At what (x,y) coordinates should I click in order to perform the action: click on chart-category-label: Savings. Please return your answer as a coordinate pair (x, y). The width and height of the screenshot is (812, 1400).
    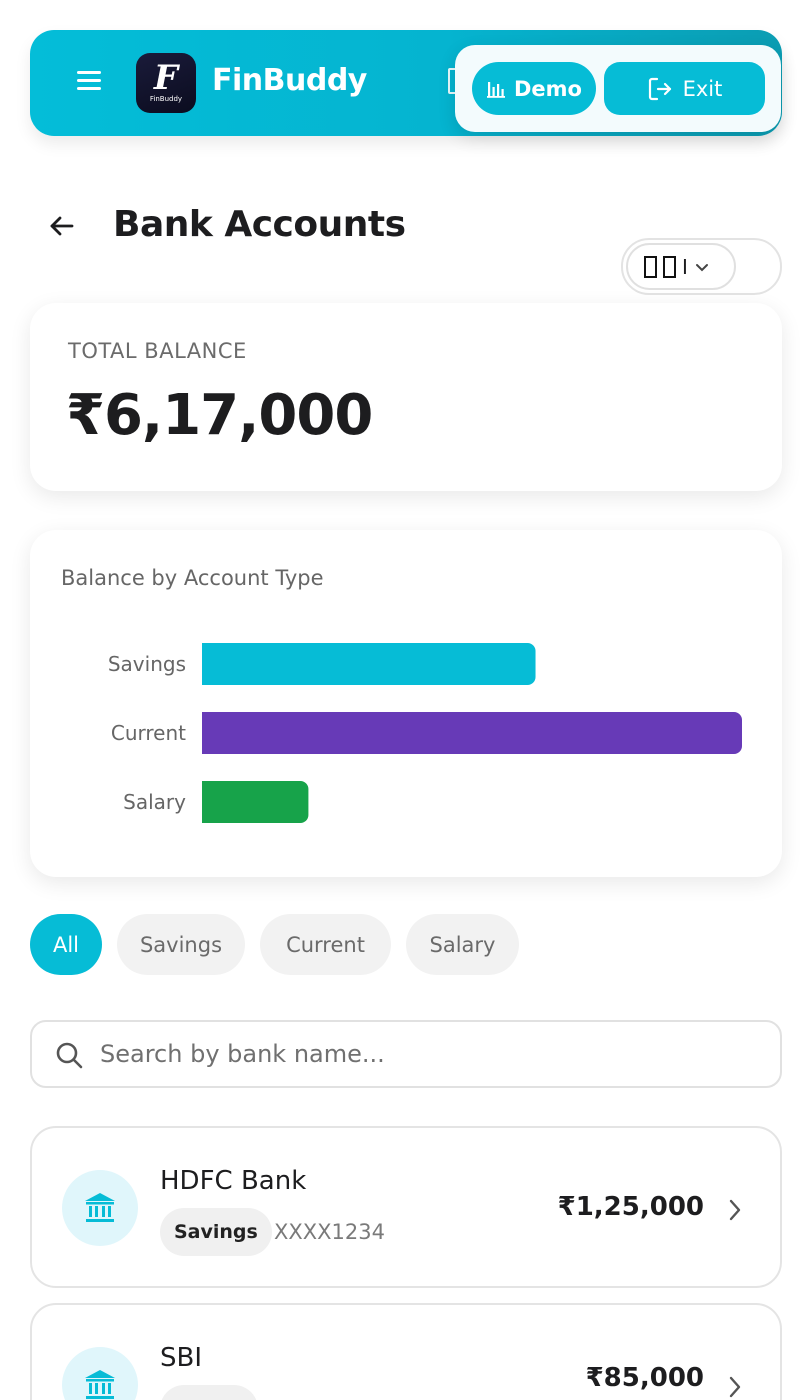
    Looking at the image, I should click on (147, 664).